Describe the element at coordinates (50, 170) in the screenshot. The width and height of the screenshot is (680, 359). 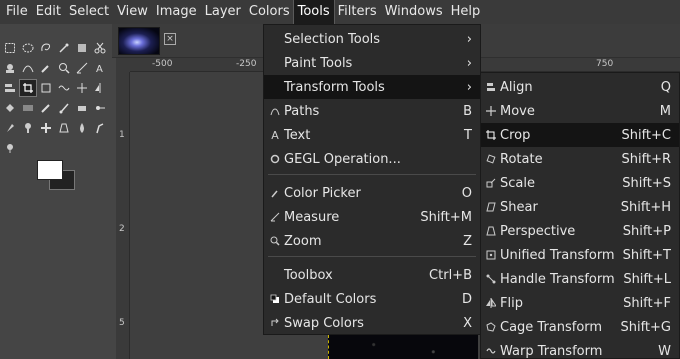
I see `foreground-color-swatch` at that location.